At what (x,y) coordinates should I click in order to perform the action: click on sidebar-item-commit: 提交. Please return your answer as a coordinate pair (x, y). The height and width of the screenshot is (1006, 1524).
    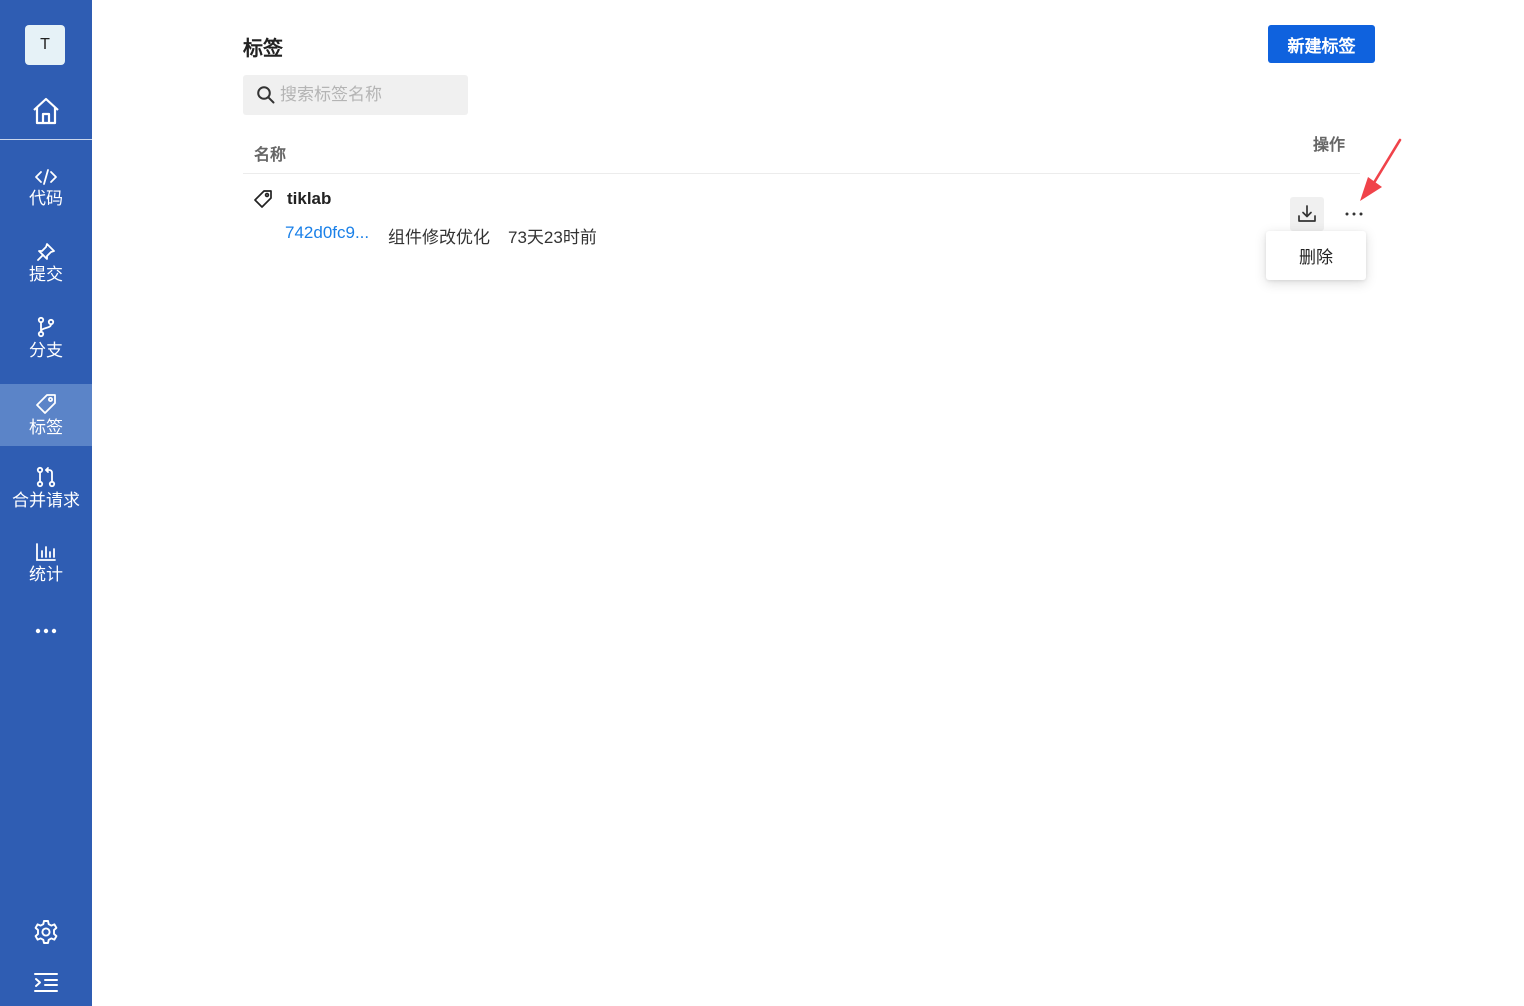
    Looking at the image, I should click on (46, 263).